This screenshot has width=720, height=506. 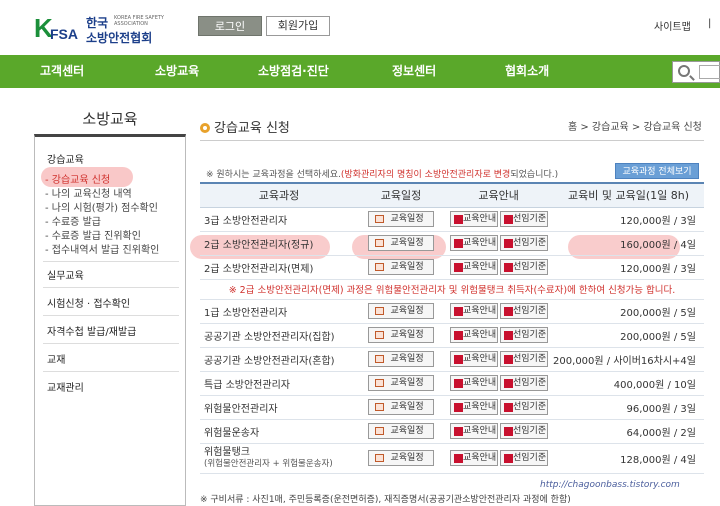 I want to click on course-name: 위험물안전관리자, so click(x=241, y=409).